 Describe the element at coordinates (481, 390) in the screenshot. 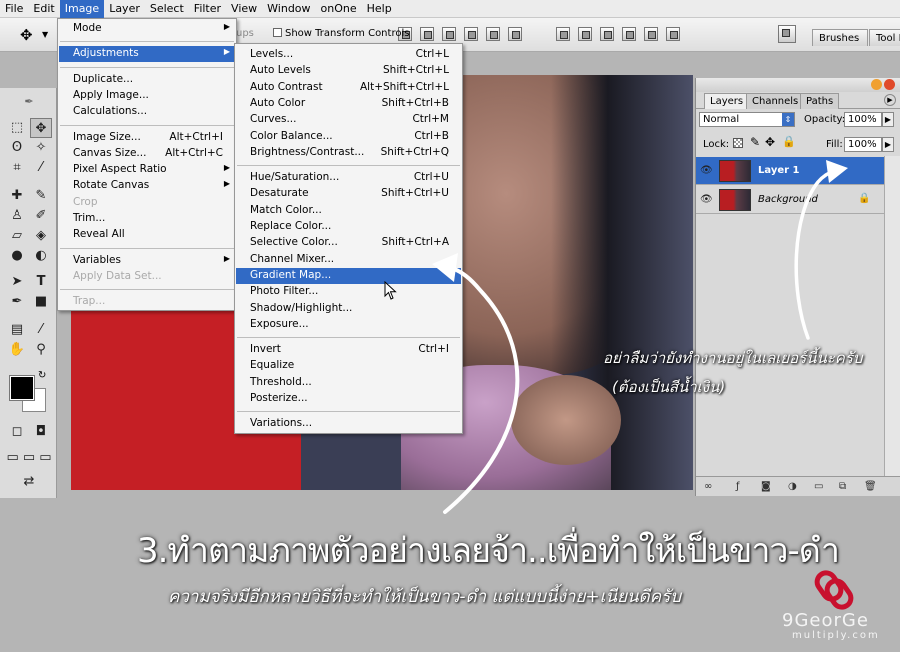

I see `arrow-to-gradient-map` at that location.